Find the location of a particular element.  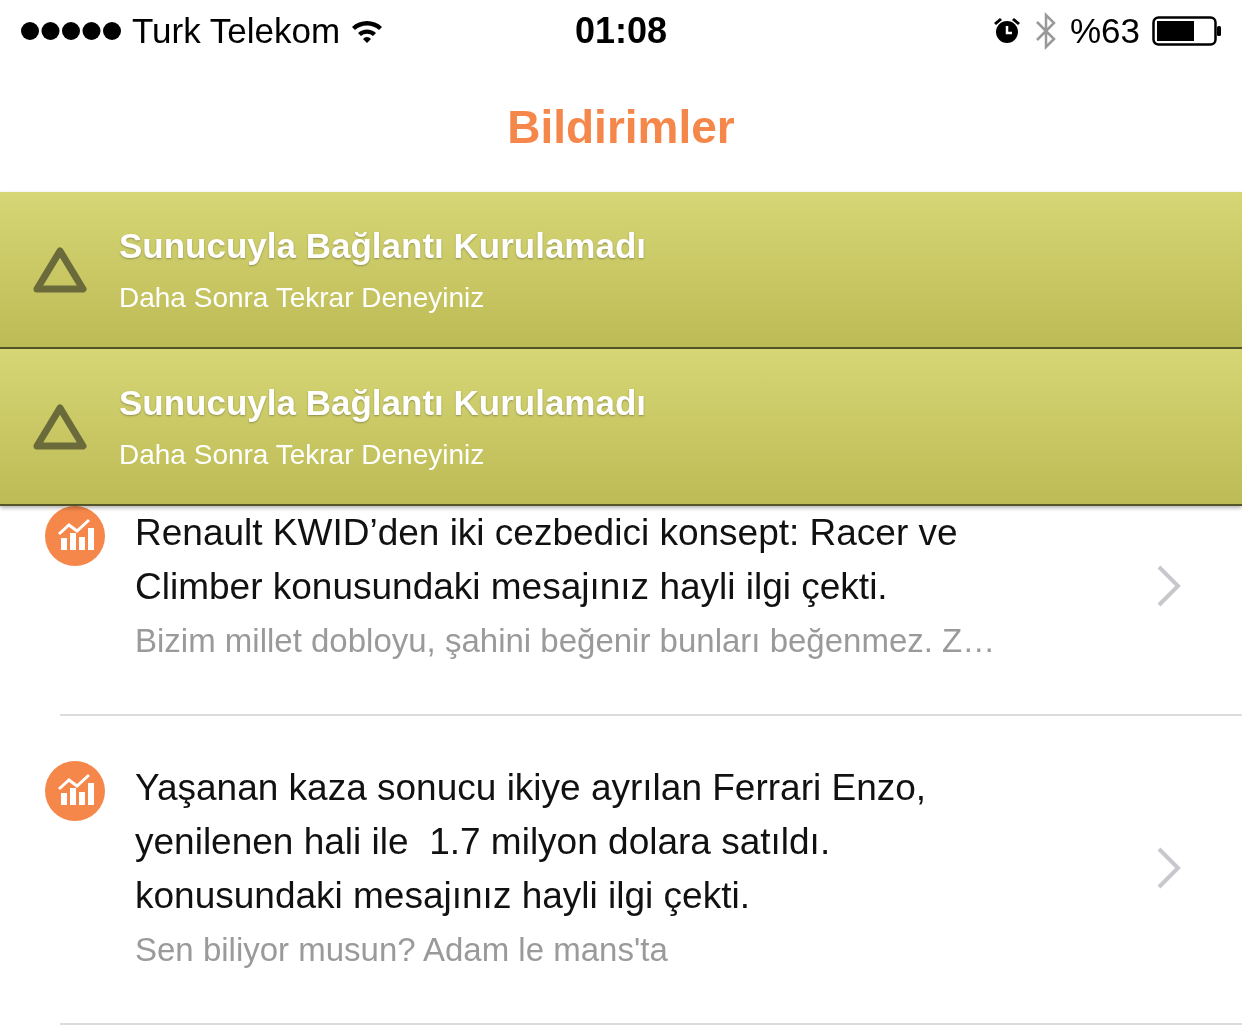

carrier-name: Turk Telekom is located at coordinates (236, 31).